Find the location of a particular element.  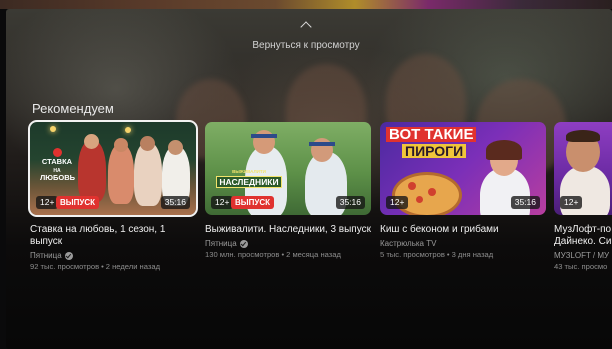

show-logo-line-3: ЛЮБОВЬ is located at coordinates (58, 177).